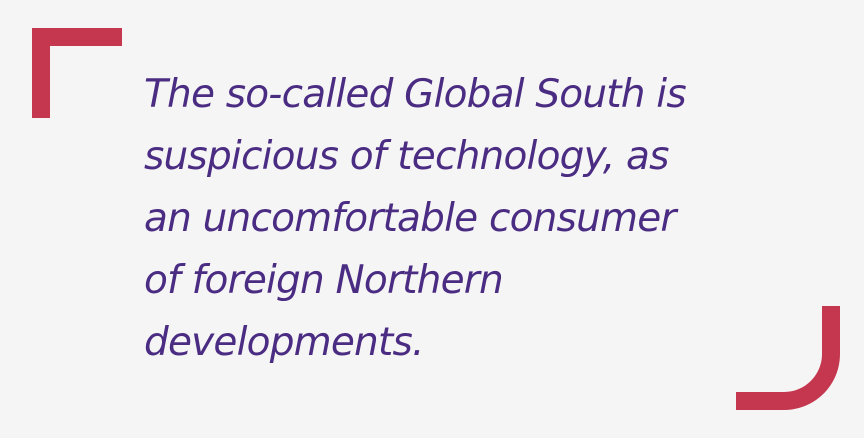 The height and width of the screenshot is (438, 864). What do you see at coordinates (284, 342) in the screenshot?
I see `quote-line-5: developments.` at bounding box center [284, 342].